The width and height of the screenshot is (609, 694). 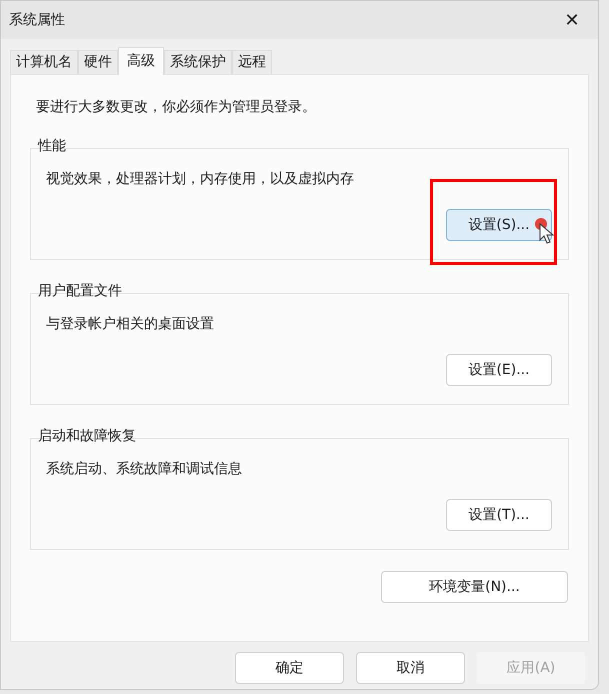 What do you see at coordinates (87, 436) in the screenshot?
I see `group-title: 启动和故障恢复` at bounding box center [87, 436].